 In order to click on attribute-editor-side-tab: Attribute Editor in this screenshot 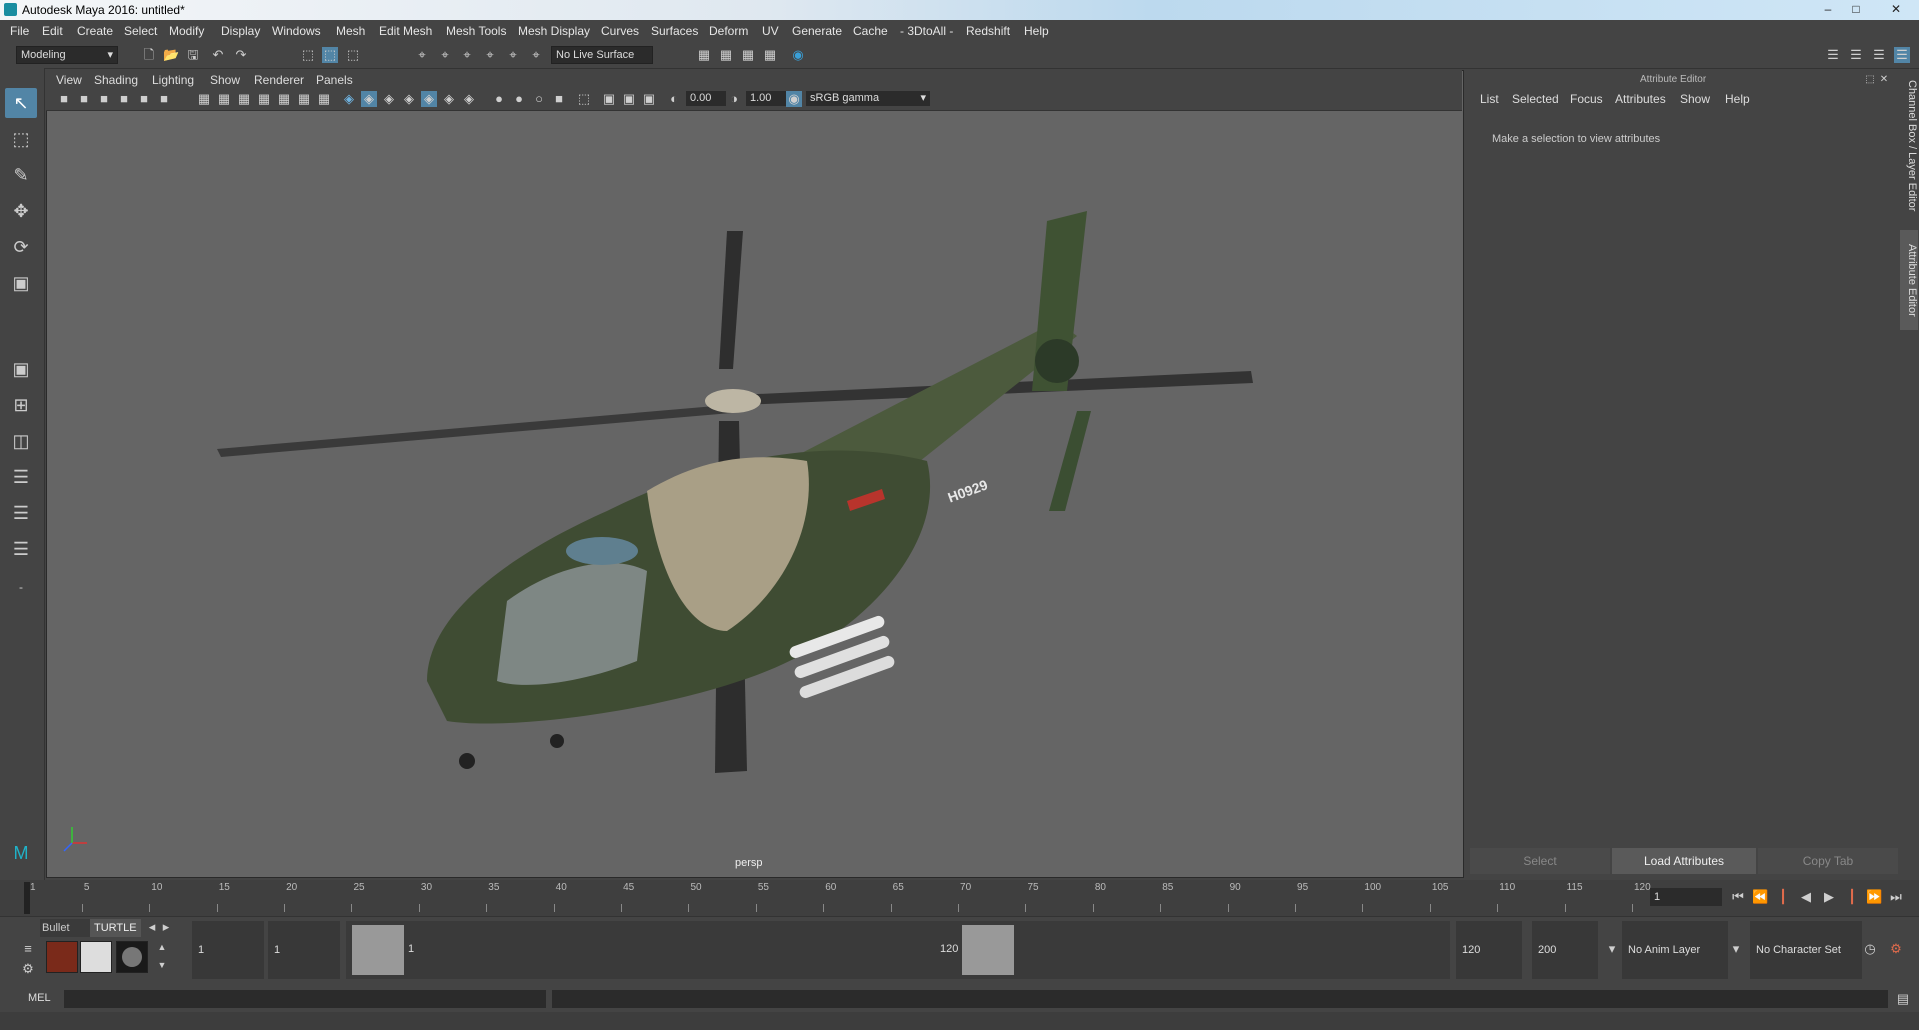, I will do `click(1909, 280)`.